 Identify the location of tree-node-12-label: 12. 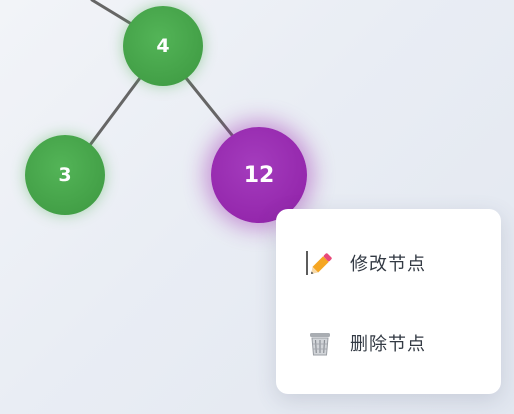
(259, 175).